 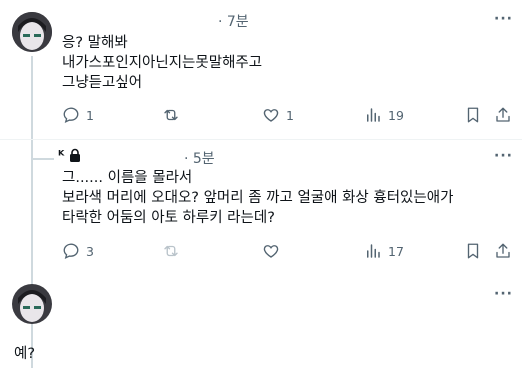 What do you see at coordinates (290, 115) in the screenshot?
I see `like-count: 1` at bounding box center [290, 115].